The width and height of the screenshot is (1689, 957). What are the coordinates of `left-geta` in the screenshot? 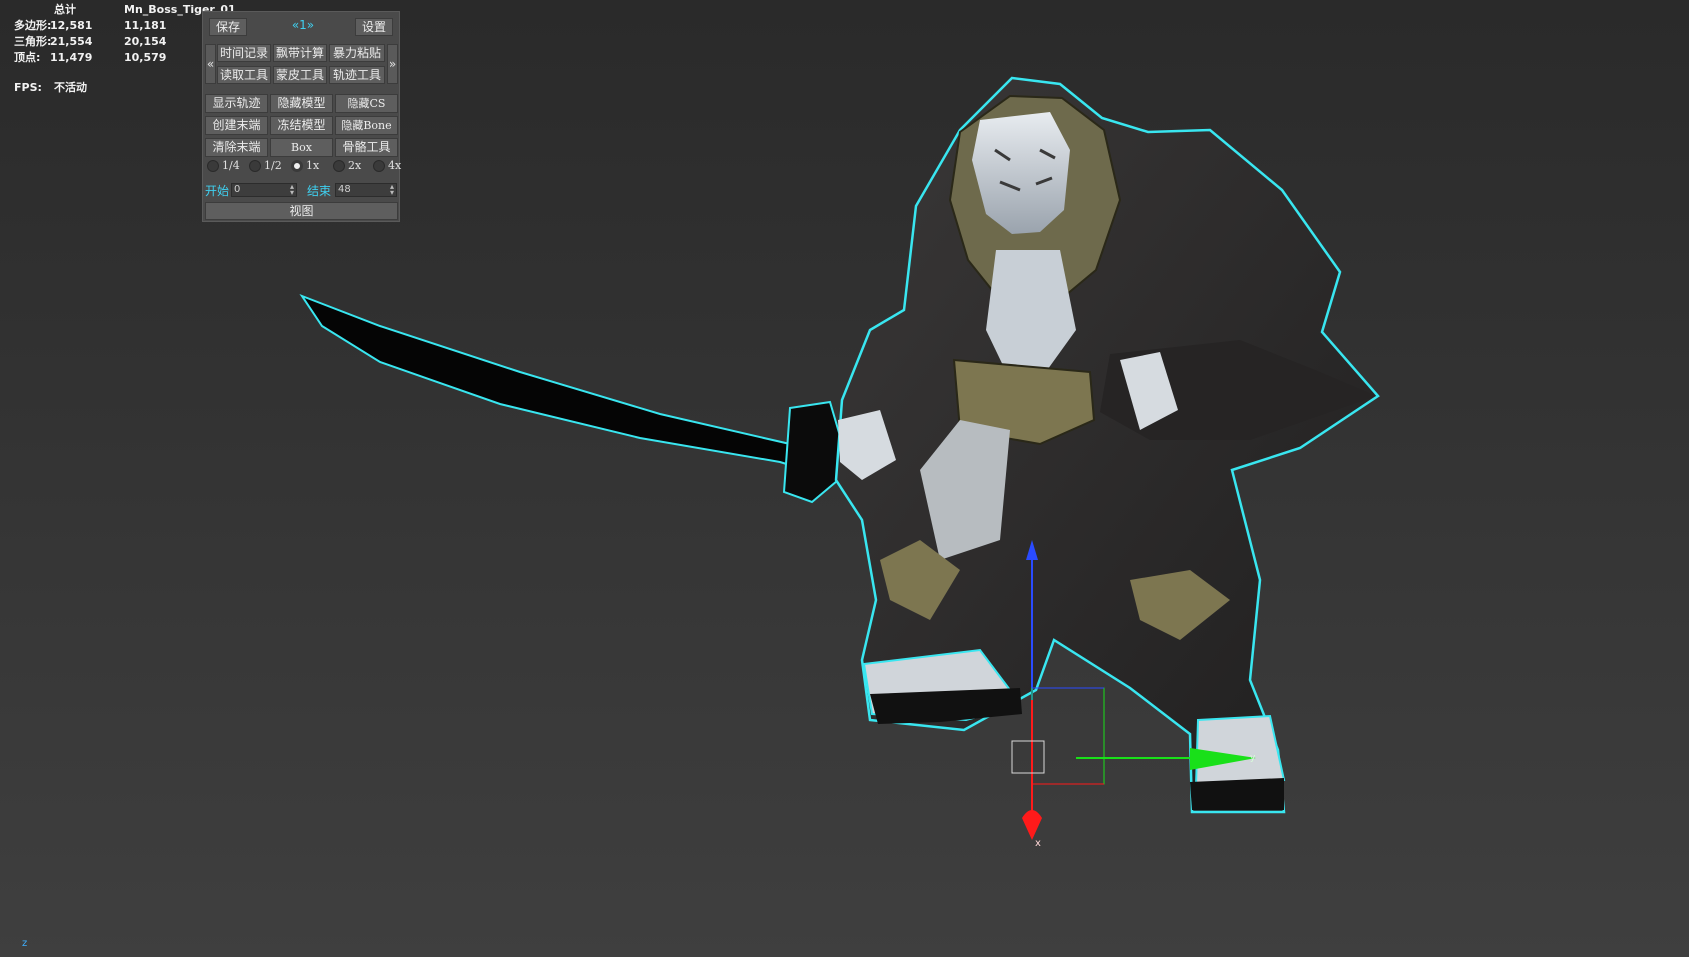 It's located at (946, 706).